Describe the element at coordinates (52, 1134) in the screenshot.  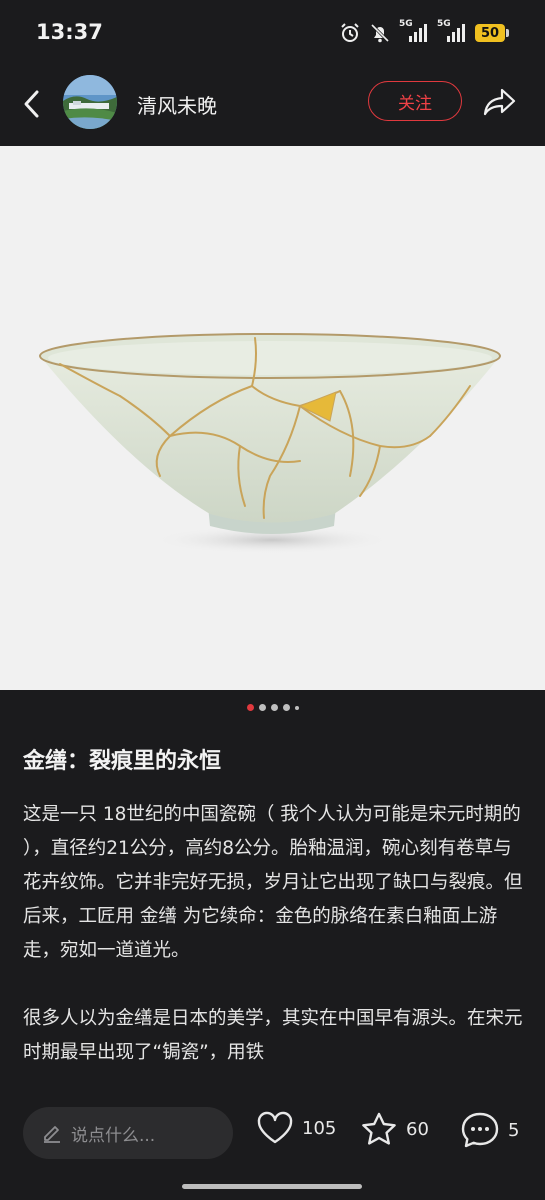
I see `pencil-icon` at that location.